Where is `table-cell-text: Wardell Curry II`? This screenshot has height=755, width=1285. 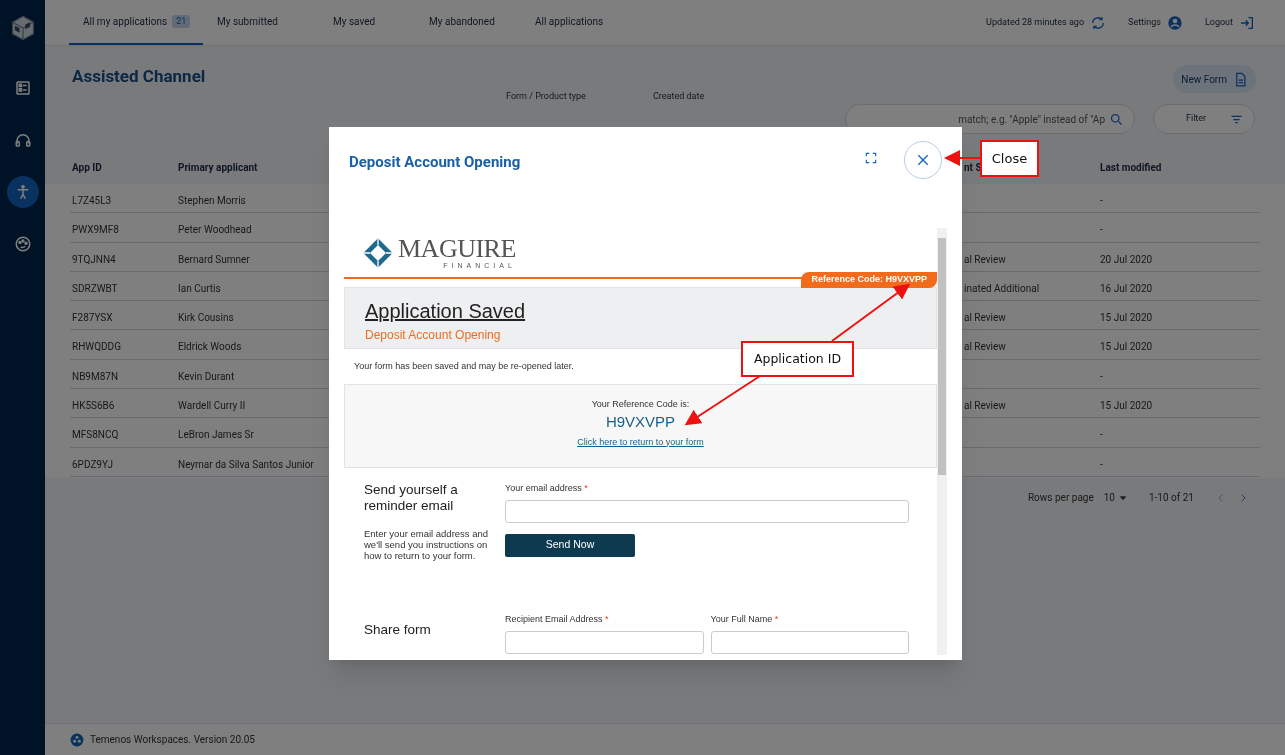 table-cell-text: Wardell Curry II is located at coordinates (212, 406).